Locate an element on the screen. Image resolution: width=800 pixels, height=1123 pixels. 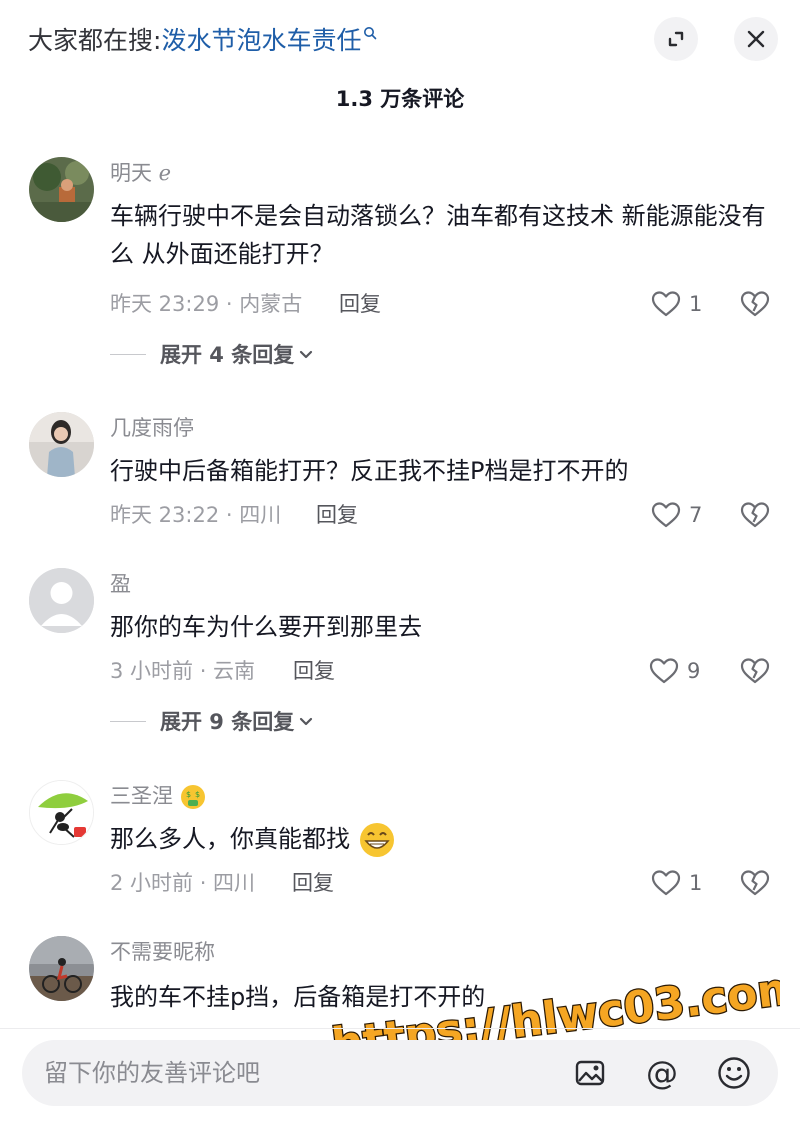
emoji-button is located at coordinates (734, 1073).